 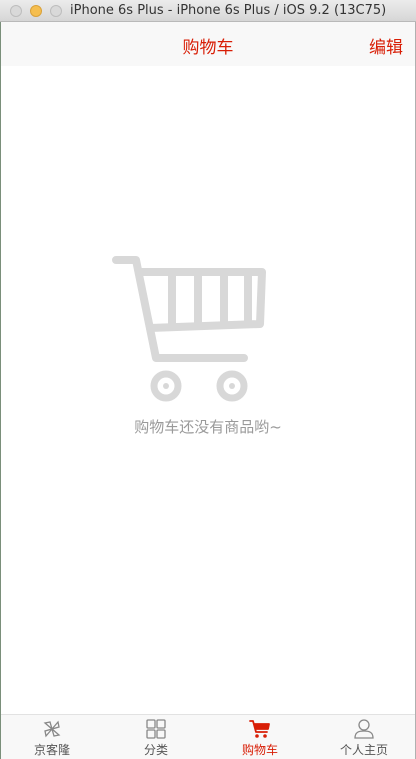 I want to click on window-zoom-button, so click(x=56, y=11).